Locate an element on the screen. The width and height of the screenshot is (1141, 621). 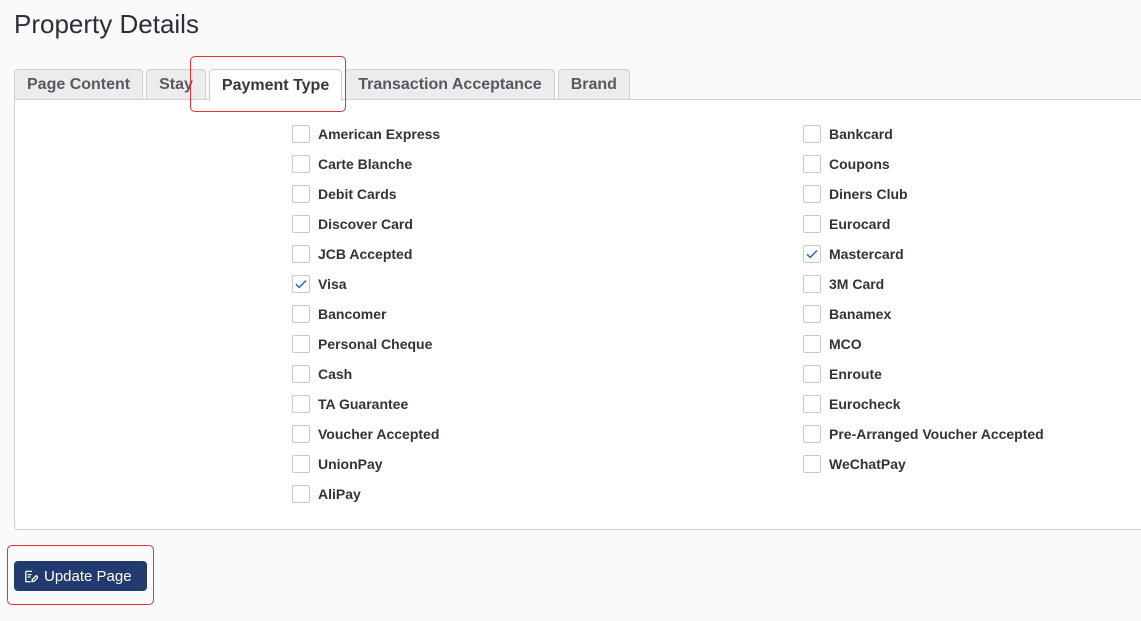
payment-option-label: UnionPay is located at coordinates (350, 464).